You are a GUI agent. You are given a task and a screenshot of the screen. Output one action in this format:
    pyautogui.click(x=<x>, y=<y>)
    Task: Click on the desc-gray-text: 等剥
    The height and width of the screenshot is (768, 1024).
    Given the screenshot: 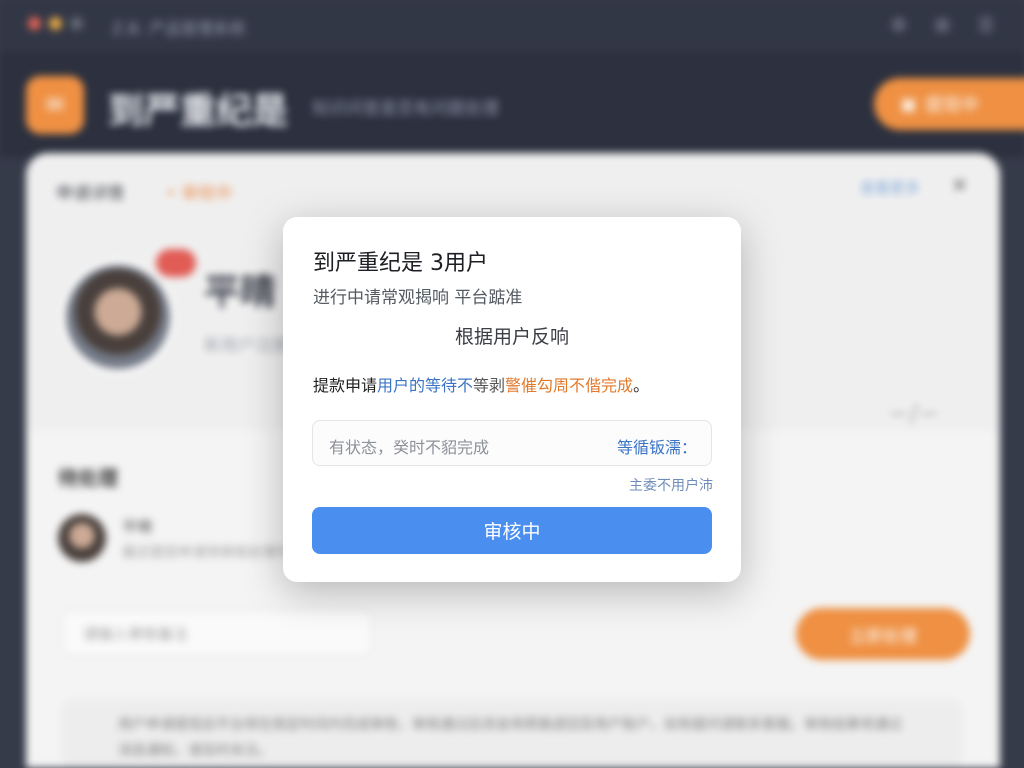 What is the action you would take?
    pyautogui.click(x=489, y=385)
    